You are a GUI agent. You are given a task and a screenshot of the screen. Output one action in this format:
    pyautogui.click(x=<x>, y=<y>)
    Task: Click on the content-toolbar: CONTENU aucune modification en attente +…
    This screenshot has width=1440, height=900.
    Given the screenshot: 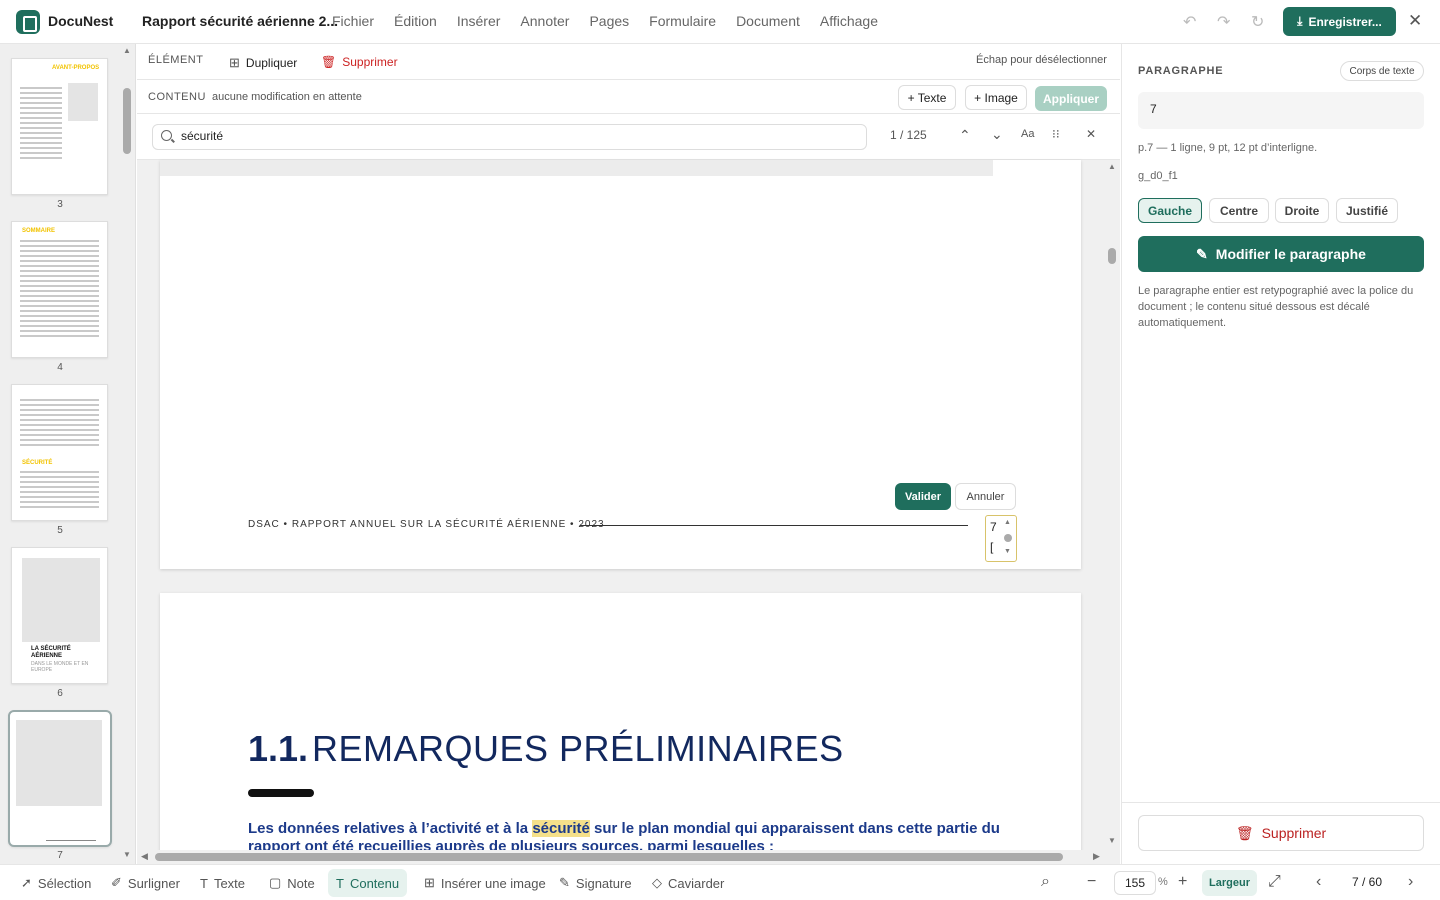 What is the action you would take?
    pyautogui.click(x=628, y=97)
    